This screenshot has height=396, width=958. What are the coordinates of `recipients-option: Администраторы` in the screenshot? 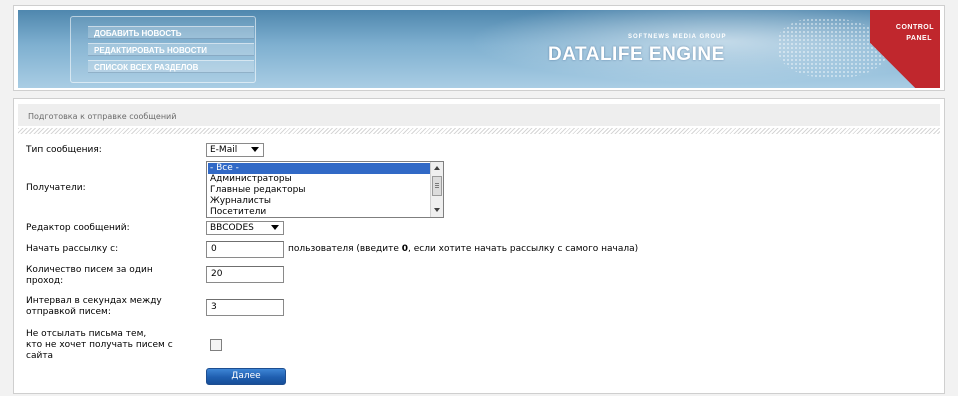 It's located at (321, 179).